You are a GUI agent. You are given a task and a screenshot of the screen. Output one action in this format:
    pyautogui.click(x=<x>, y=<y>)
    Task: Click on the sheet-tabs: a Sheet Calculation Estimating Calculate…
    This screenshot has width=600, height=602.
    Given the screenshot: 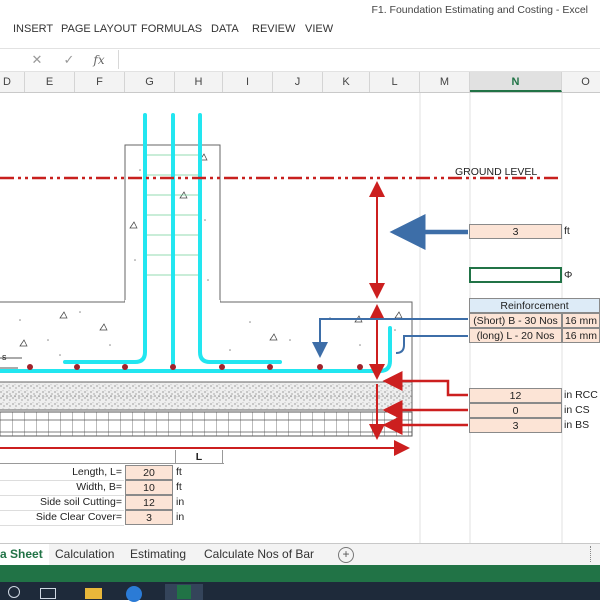 What is the action you would take?
    pyautogui.click(x=300, y=555)
    